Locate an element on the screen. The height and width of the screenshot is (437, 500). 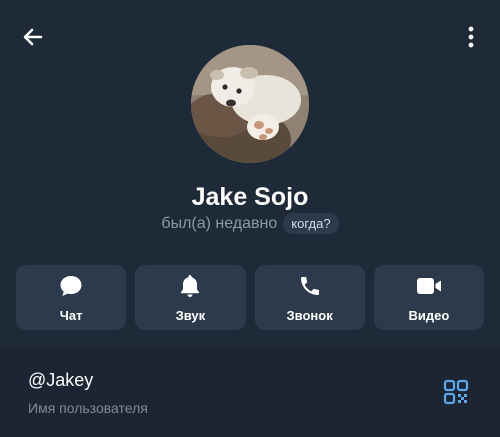
avatar is located at coordinates (250, 104).